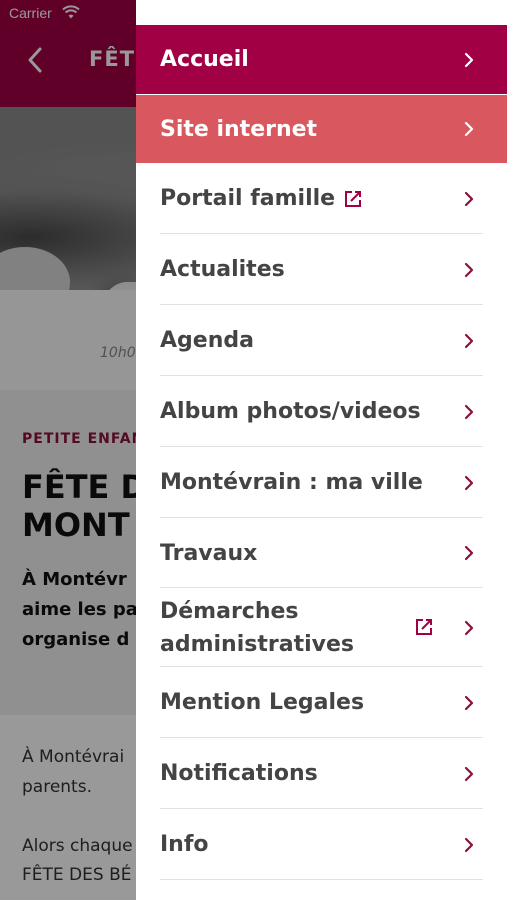 The width and height of the screenshot is (507, 900). What do you see at coordinates (321, 59) in the screenshot?
I see `menu-item-accueil: Accueil` at bounding box center [321, 59].